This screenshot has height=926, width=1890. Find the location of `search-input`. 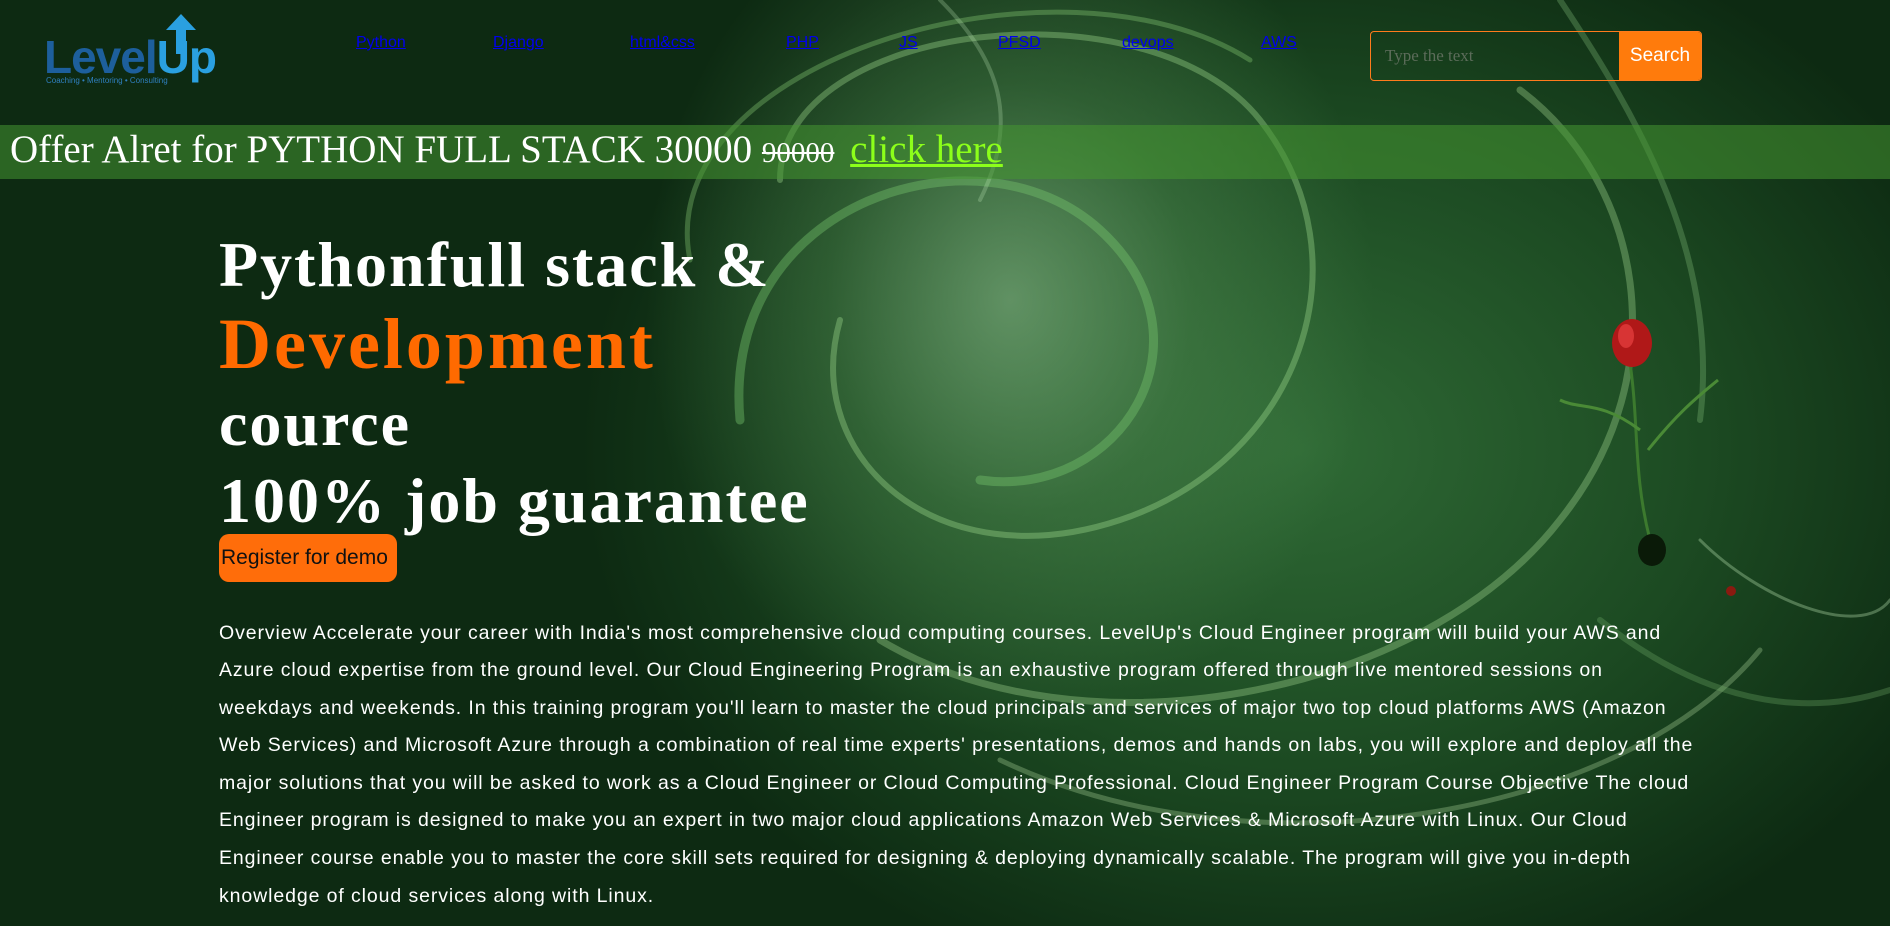

search-input is located at coordinates (1495, 56).